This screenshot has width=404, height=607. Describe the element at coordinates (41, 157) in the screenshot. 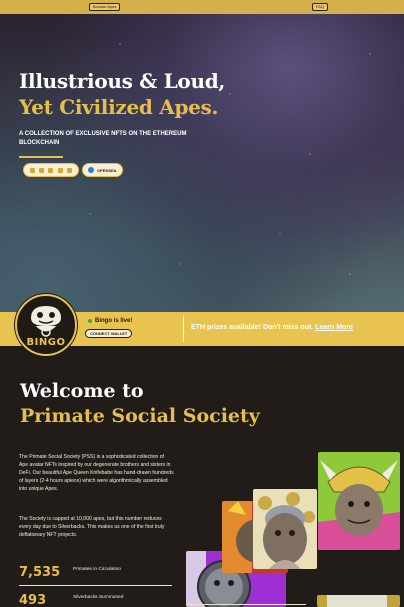

I see `hero-divider` at that location.